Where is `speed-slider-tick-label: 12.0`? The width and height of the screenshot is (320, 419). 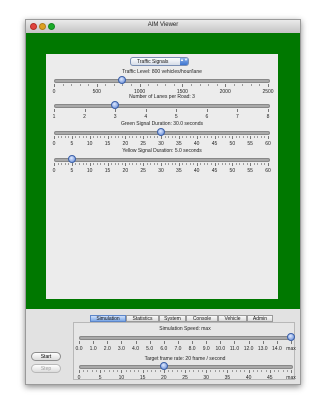 speed-slider-tick-label: 12.0 is located at coordinates (248, 349).